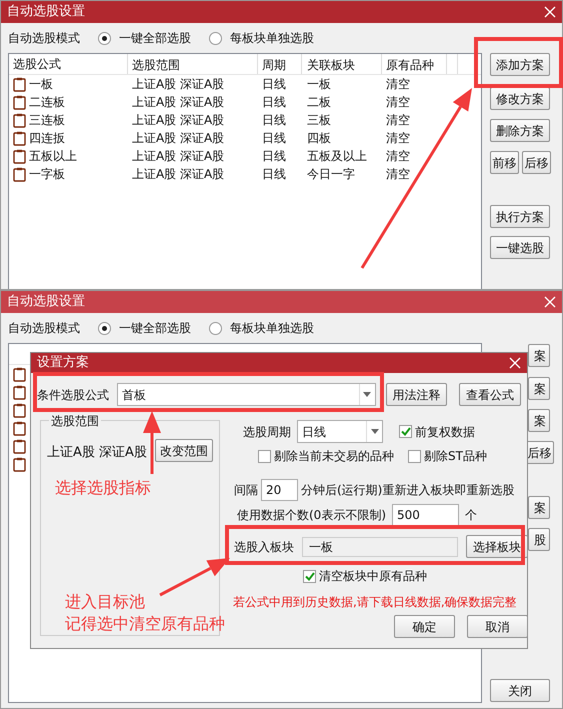 This screenshot has height=709, width=563. What do you see at coordinates (342, 64) in the screenshot?
I see `column-header: 关联板块` at bounding box center [342, 64].